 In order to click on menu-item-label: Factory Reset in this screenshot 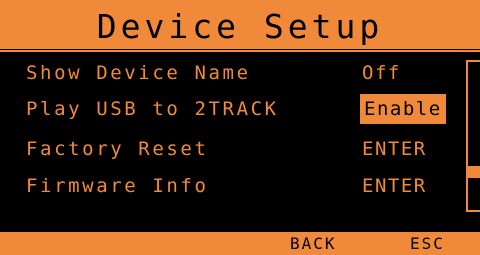, I will do `click(117, 149)`.